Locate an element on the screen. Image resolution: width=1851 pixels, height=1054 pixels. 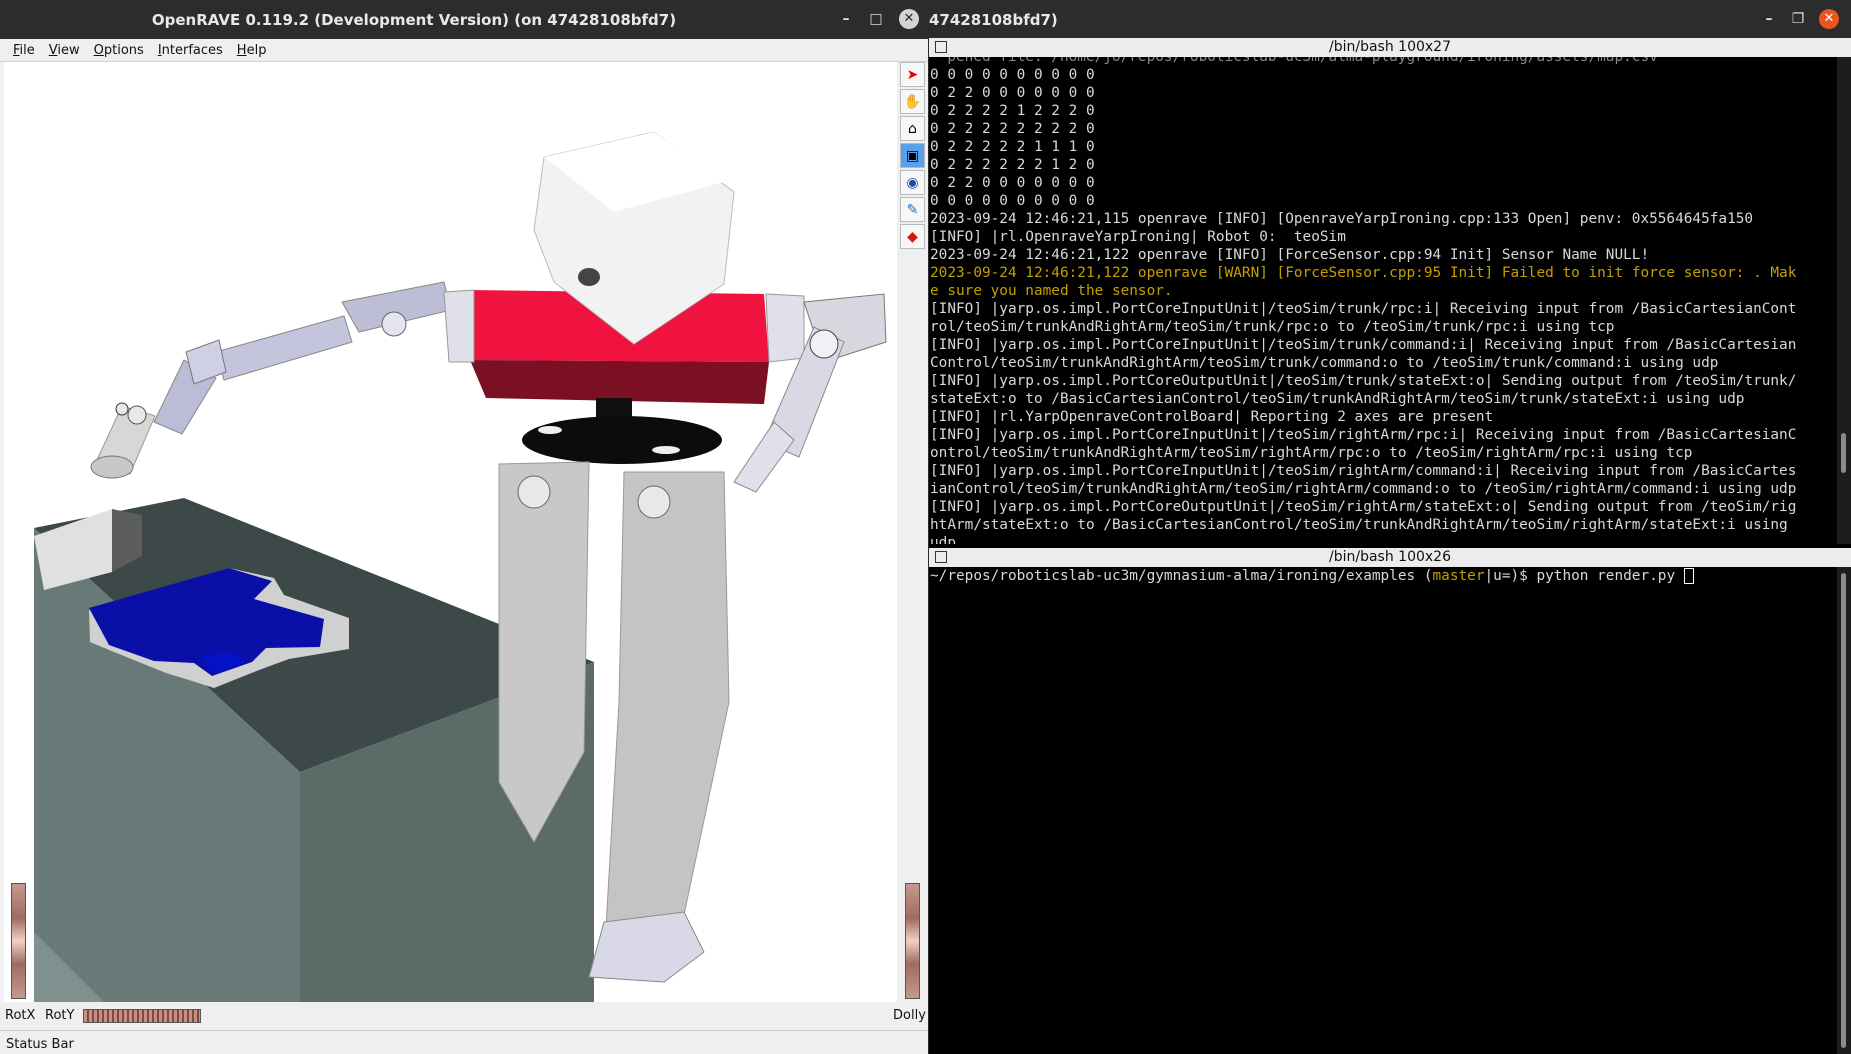
menu-file: File is located at coordinates (24, 50).